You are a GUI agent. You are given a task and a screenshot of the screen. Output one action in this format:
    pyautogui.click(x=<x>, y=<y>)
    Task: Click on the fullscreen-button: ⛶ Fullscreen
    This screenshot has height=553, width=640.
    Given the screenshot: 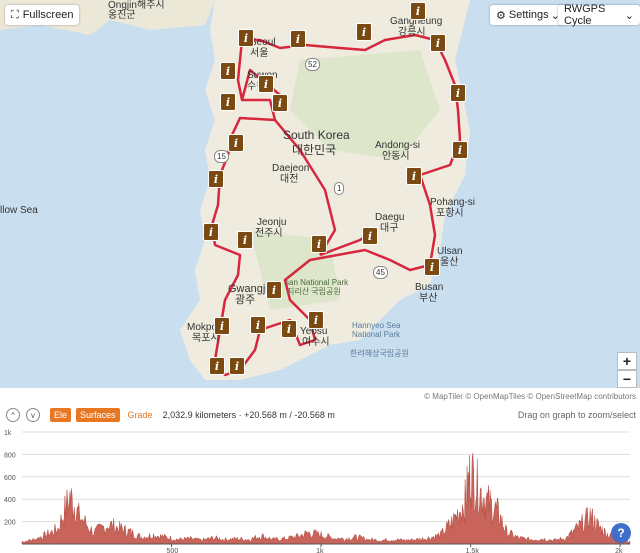 What is the action you would take?
    pyautogui.click(x=42, y=15)
    